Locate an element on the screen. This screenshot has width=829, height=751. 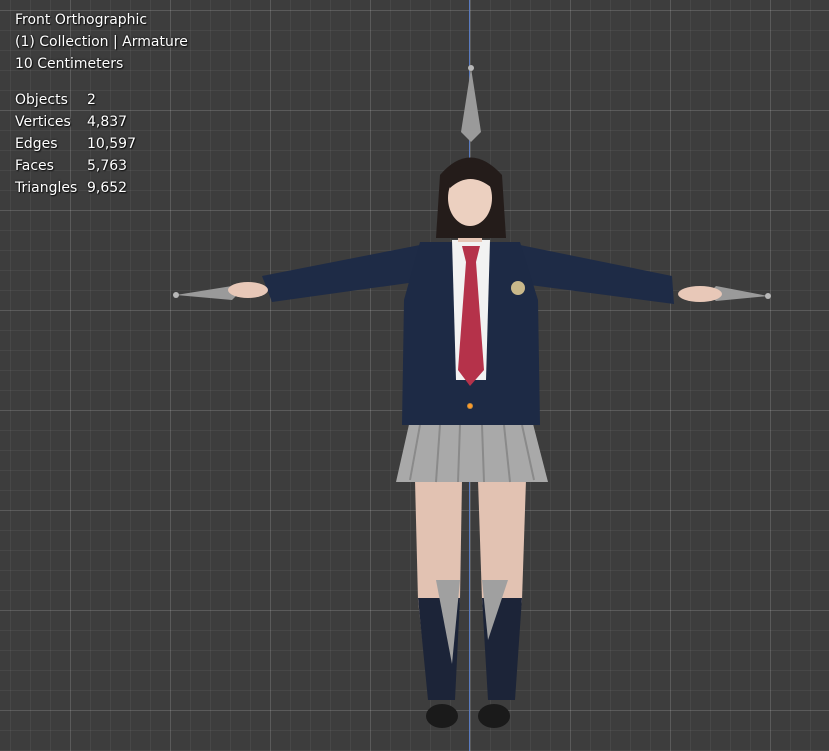
stat-value: 5,763 is located at coordinates (107, 166).